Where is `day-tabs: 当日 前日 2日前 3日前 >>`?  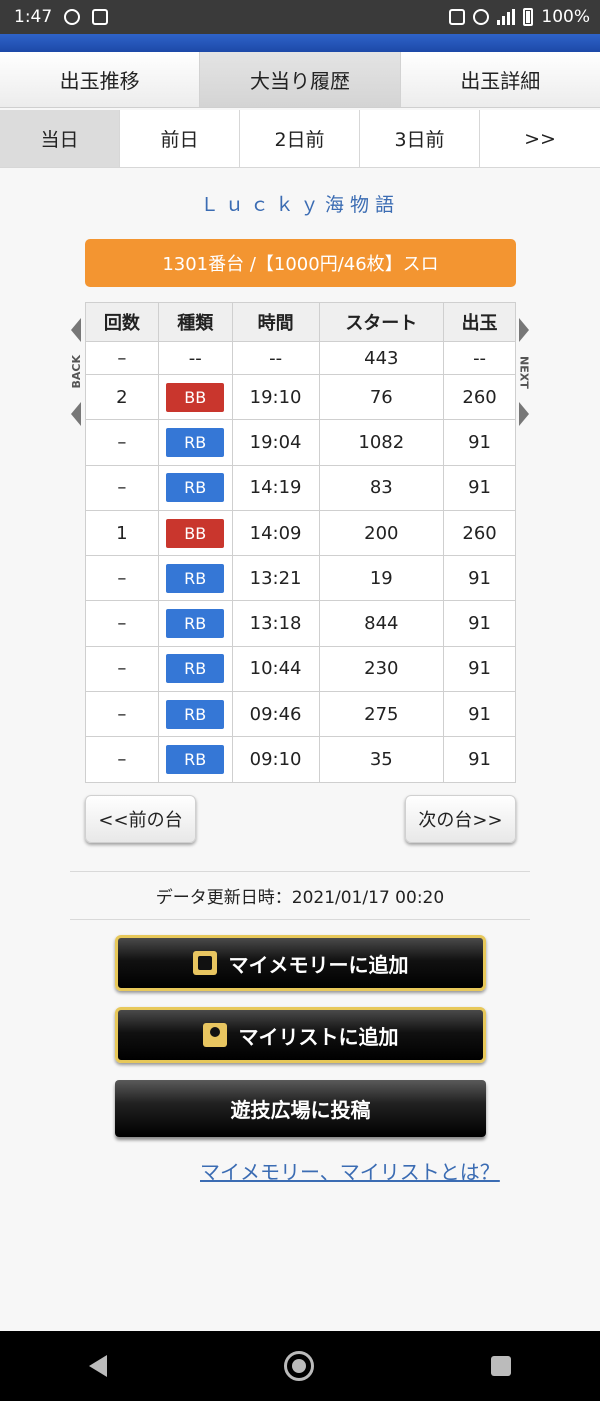
day-tabs: 当日 前日 2日前 3日前 >> is located at coordinates (300, 139).